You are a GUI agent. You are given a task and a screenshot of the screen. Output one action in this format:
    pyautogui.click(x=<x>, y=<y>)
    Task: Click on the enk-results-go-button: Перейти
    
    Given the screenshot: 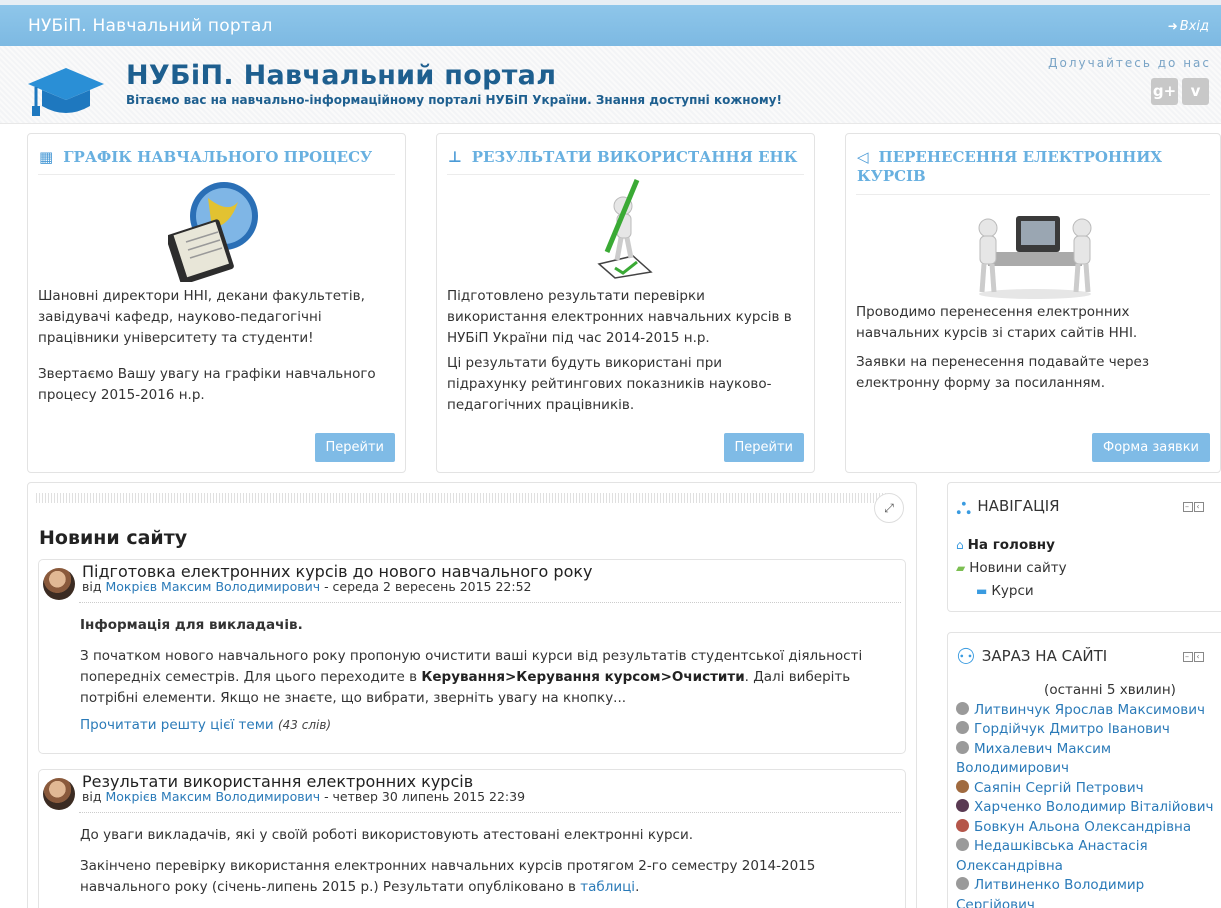 What is the action you would take?
    pyautogui.click(x=763, y=447)
    